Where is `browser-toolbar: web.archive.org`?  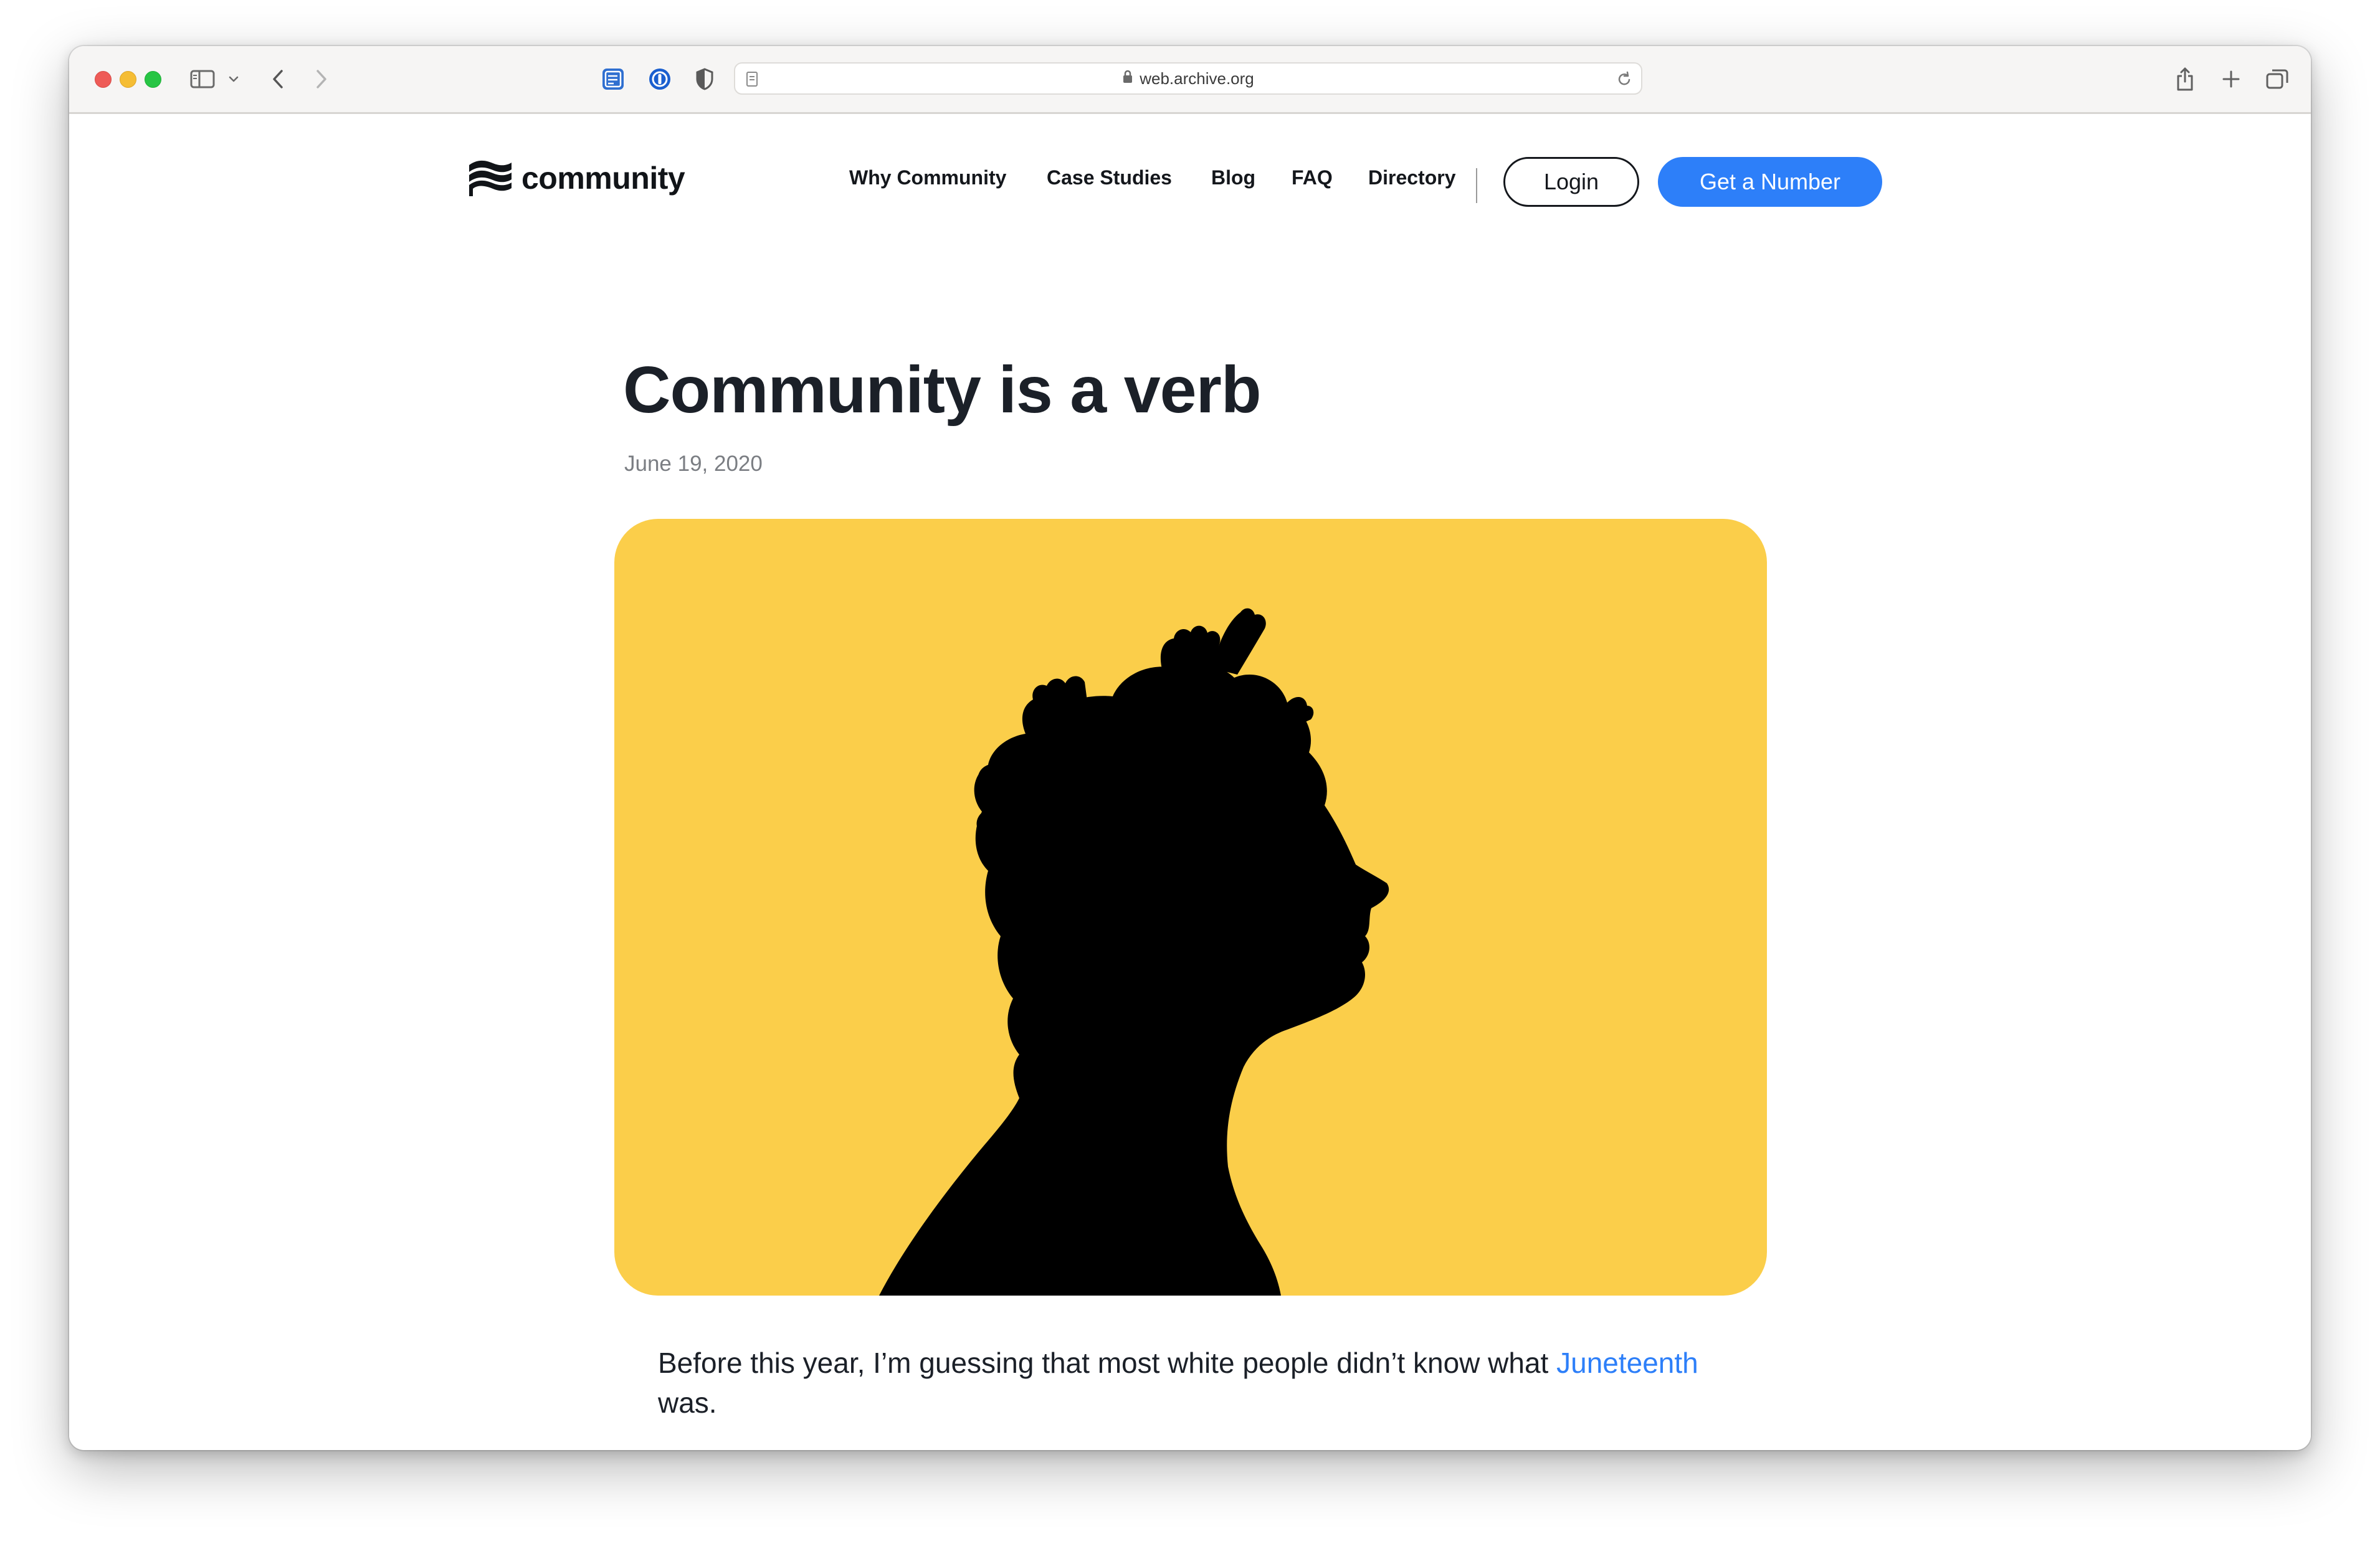
browser-toolbar: web.archive.org is located at coordinates (1190, 80).